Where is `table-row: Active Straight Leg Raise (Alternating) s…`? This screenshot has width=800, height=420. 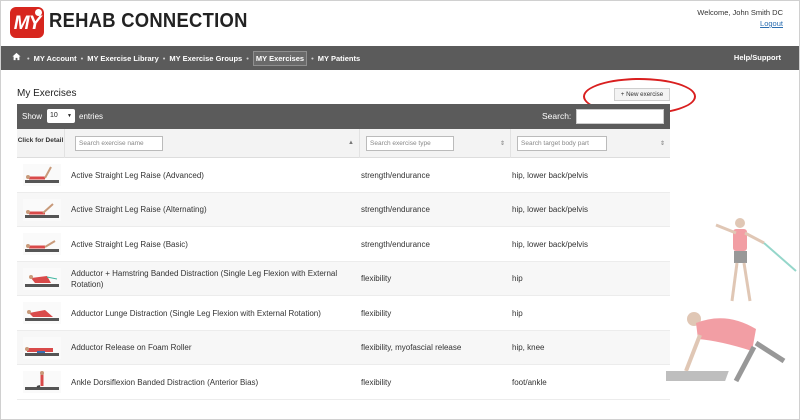 table-row: Active Straight Leg Raise (Alternating) s… is located at coordinates (343, 209).